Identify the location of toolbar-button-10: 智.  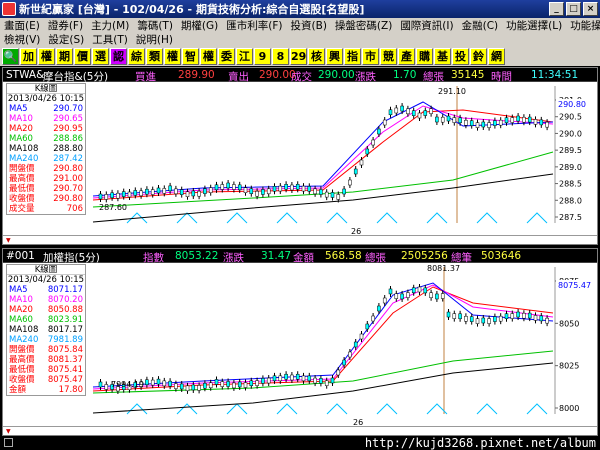
(190, 56).